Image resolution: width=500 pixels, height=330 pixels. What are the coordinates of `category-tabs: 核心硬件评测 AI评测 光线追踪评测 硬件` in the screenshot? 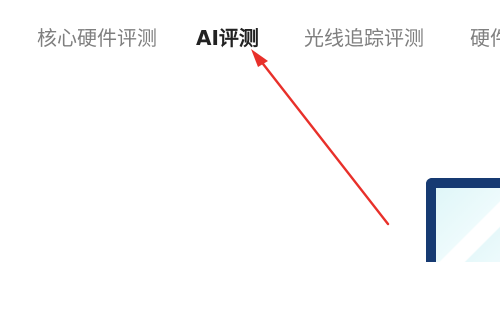 It's located at (250, 40).